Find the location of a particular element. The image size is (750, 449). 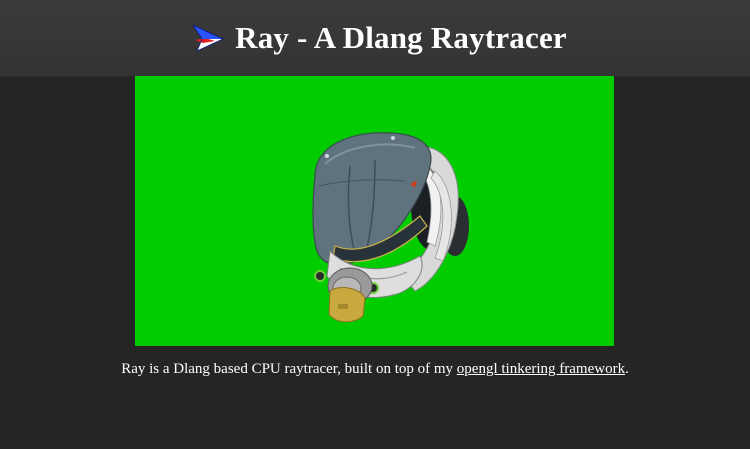

header-inner: Ray - A Dlang Raytracer is located at coordinates (379, 38).